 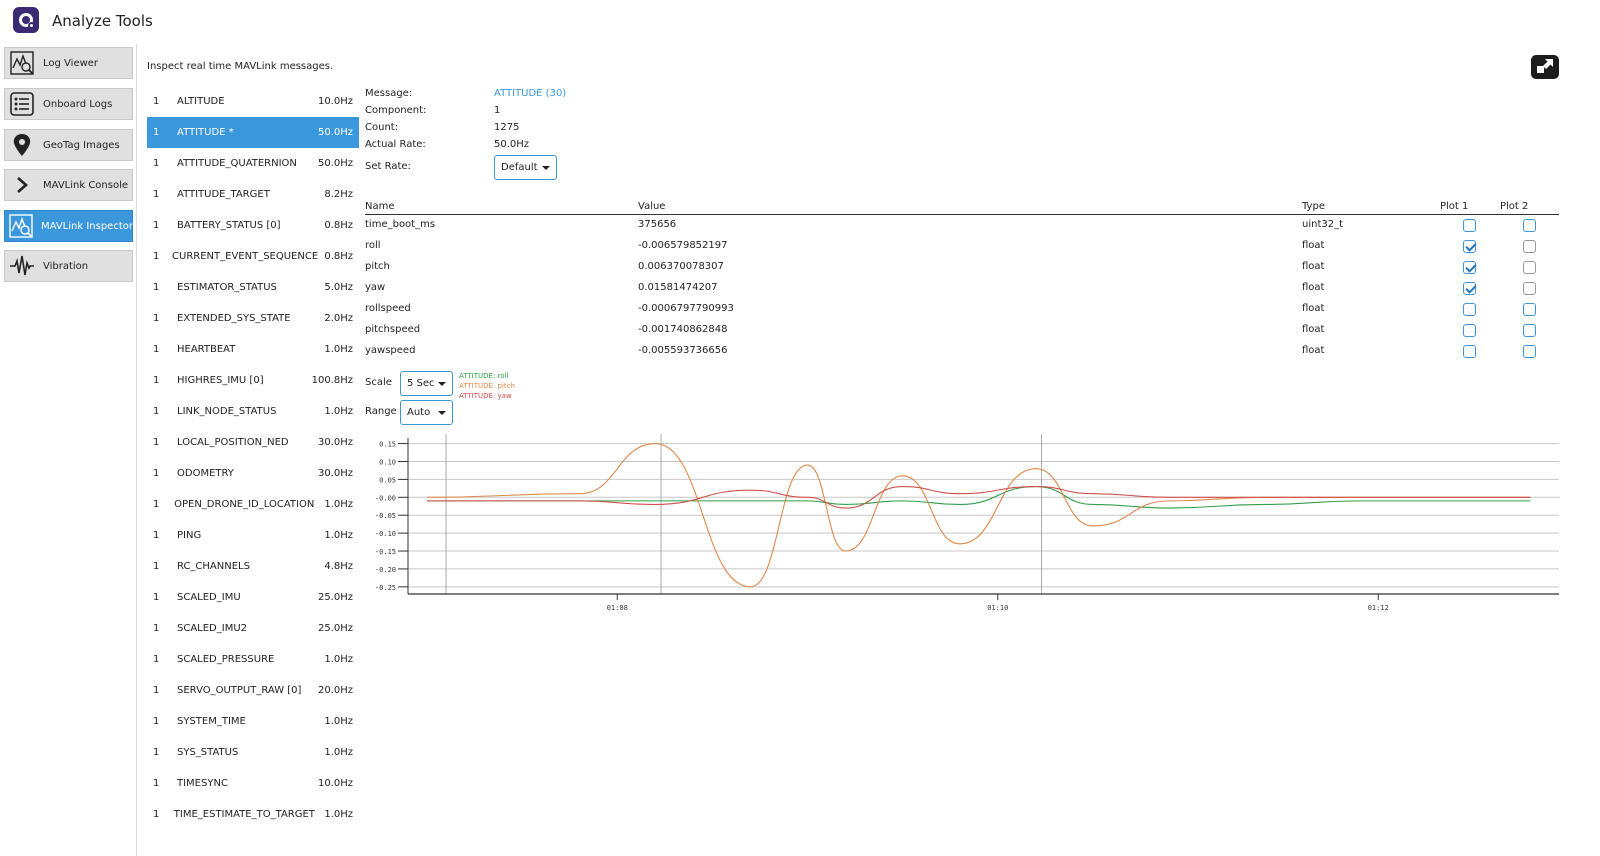 I want to click on sidebar-item-onboard-logs: Onboard Logs, so click(x=68, y=104).